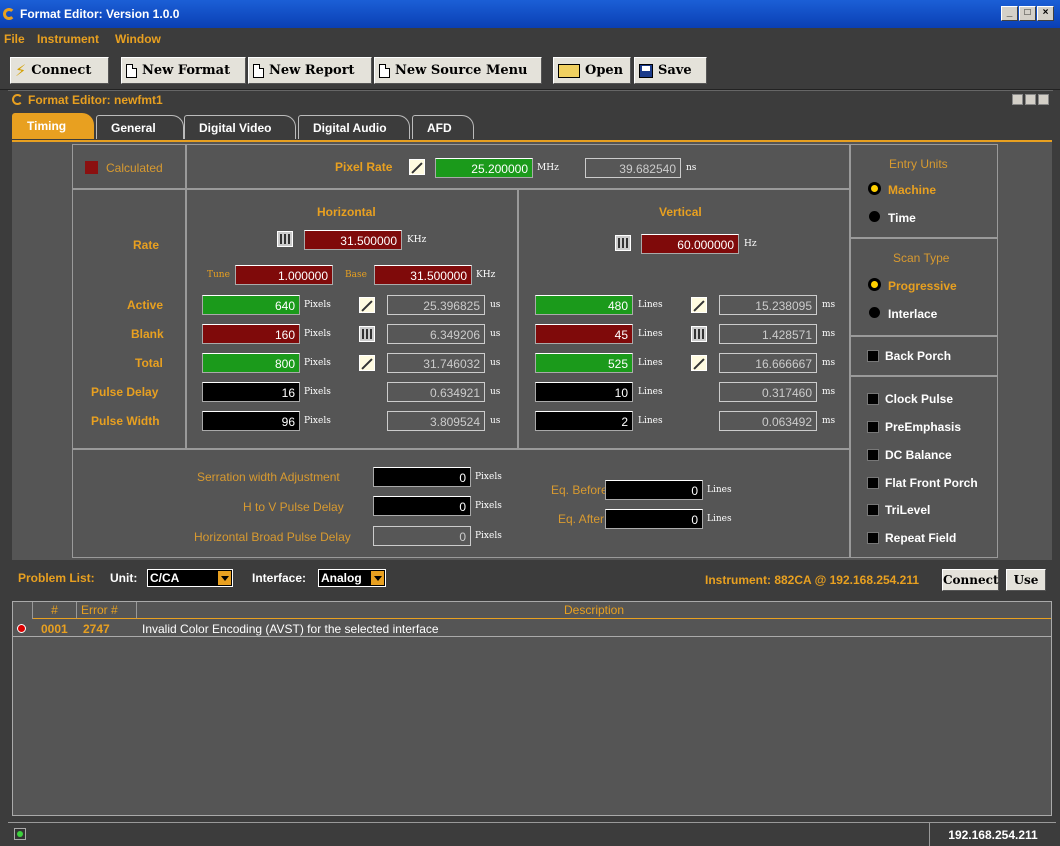 The image size is (1060, 846). I want to click on minimize-button: _, so click(1009, 13).